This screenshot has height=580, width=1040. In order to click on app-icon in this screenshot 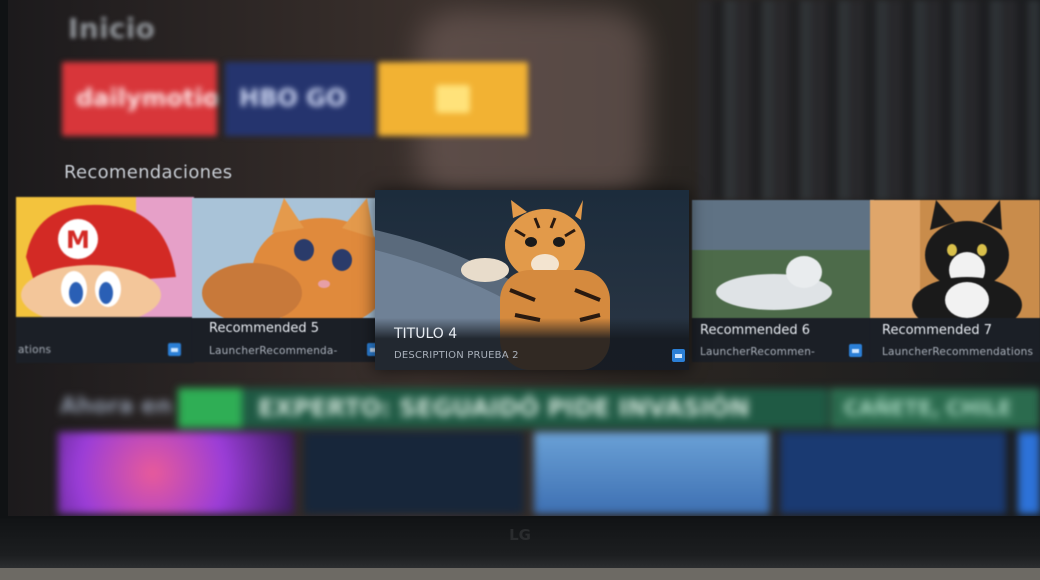, I will do `click(453, 99)`.